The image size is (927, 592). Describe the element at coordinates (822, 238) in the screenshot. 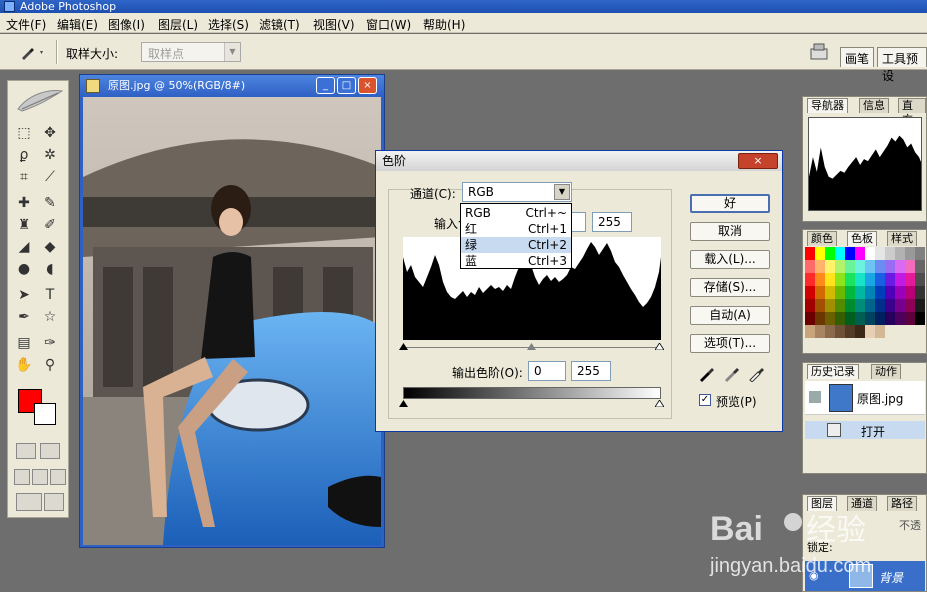

I see `tab-color: 颜色` at that location.